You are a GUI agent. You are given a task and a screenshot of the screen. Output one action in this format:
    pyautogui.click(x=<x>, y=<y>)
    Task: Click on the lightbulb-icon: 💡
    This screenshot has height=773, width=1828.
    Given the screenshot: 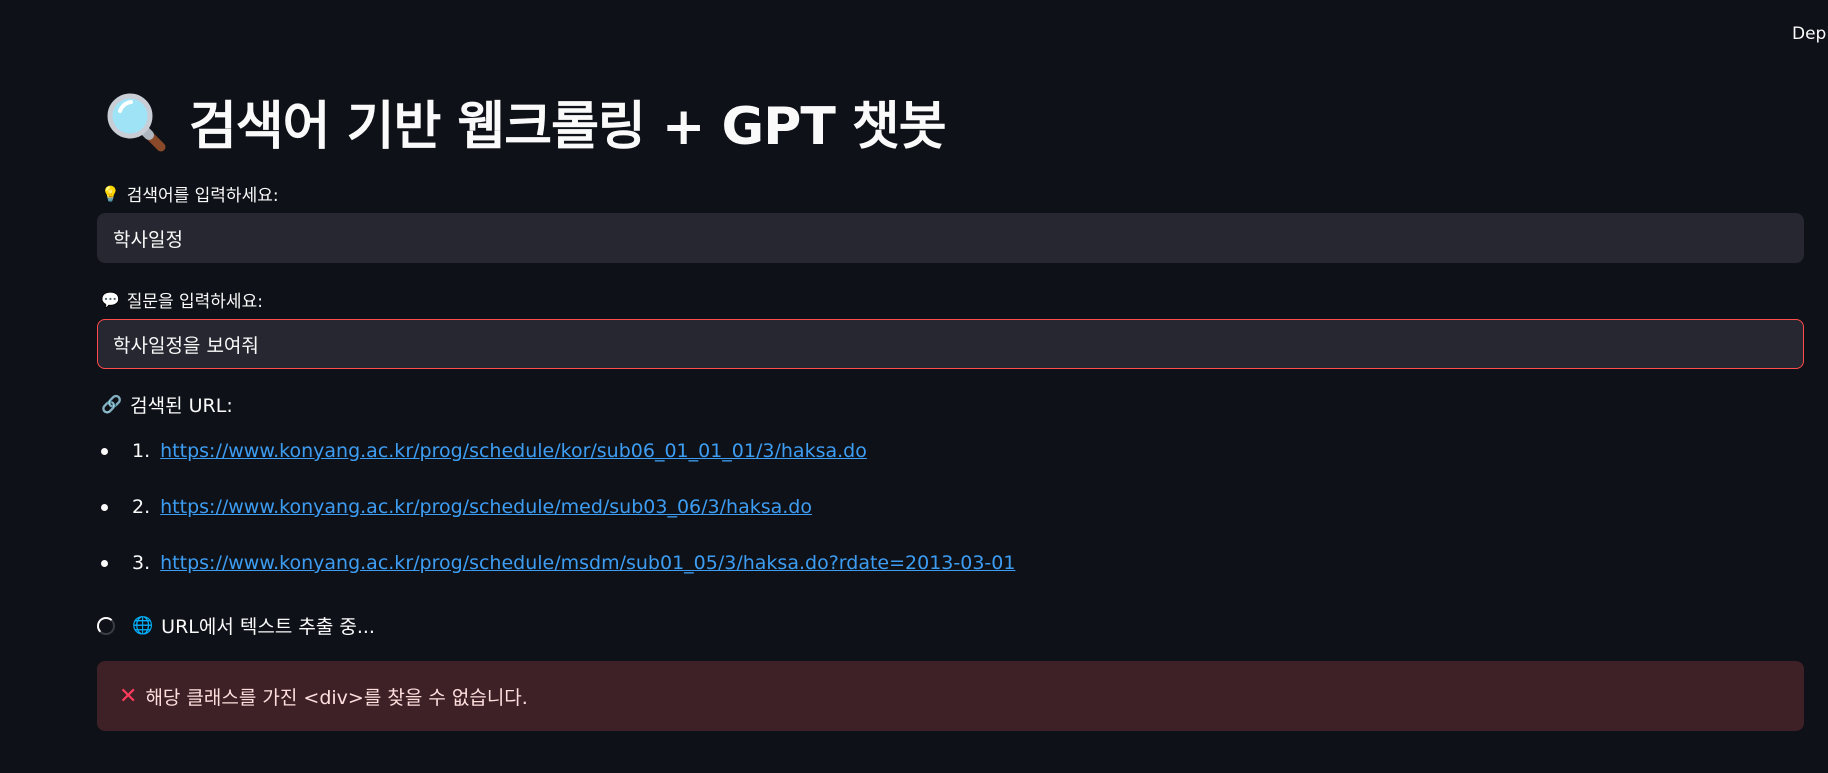 What is the action you would take?
    pyautogui.click(x=110, y=193)
    